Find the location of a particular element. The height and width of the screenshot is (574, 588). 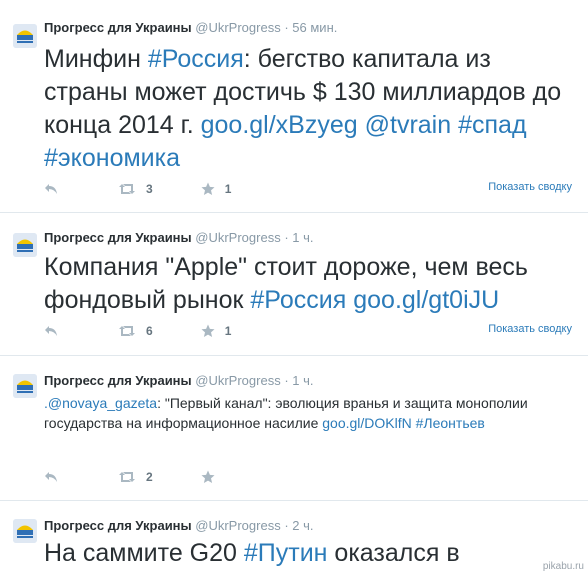

tweet-link: goo.gl/DOKlfN is located at coordinates (366, 423).